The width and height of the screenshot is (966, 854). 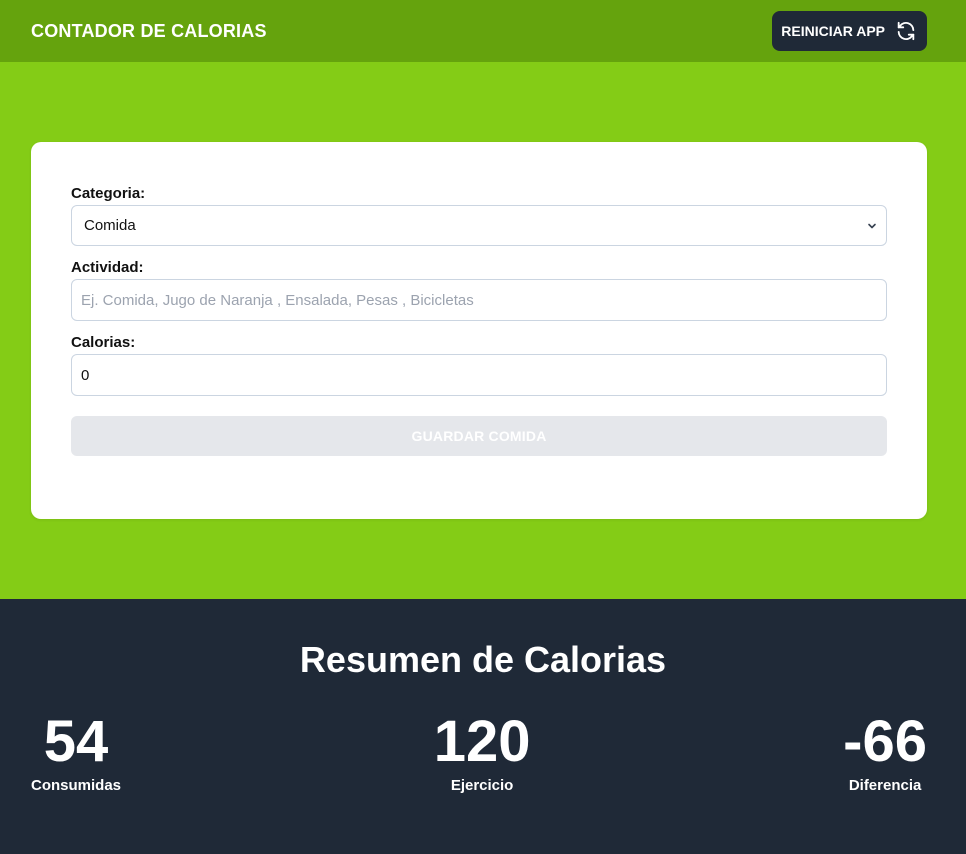 I want to click on stat-difference-value: -66, so click(x=885, y=741).